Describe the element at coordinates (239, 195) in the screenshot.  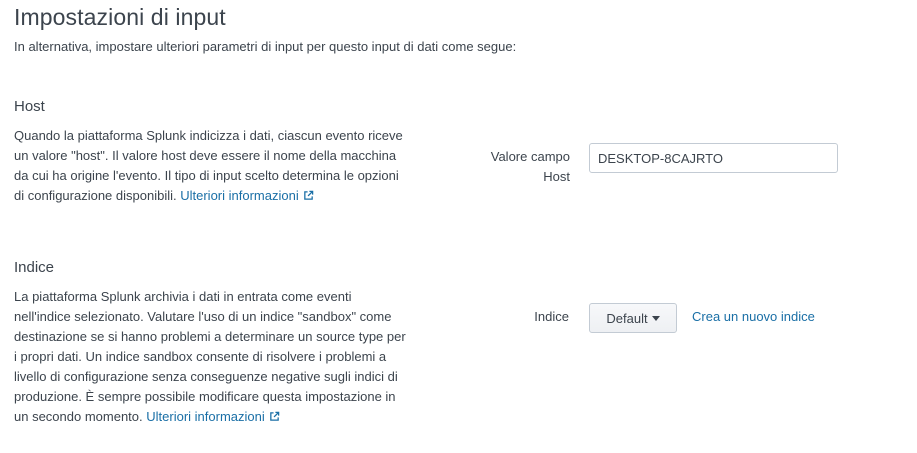
I see `host-more-info-label: Ulteriori informazioni` at that location.